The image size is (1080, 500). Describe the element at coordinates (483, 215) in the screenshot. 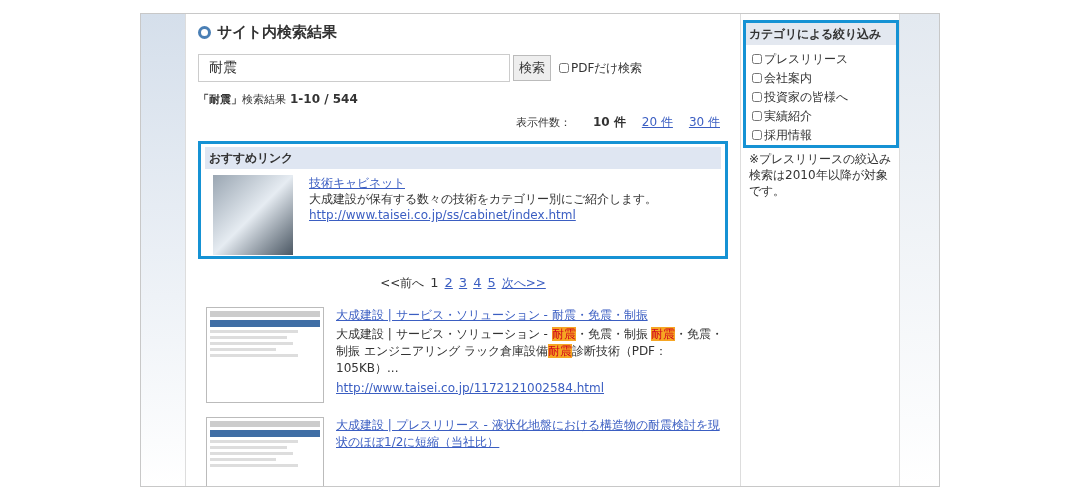

I see `recommended-url: http://www.taisei.co.jp/ss/cabinet/index.html` at that location.